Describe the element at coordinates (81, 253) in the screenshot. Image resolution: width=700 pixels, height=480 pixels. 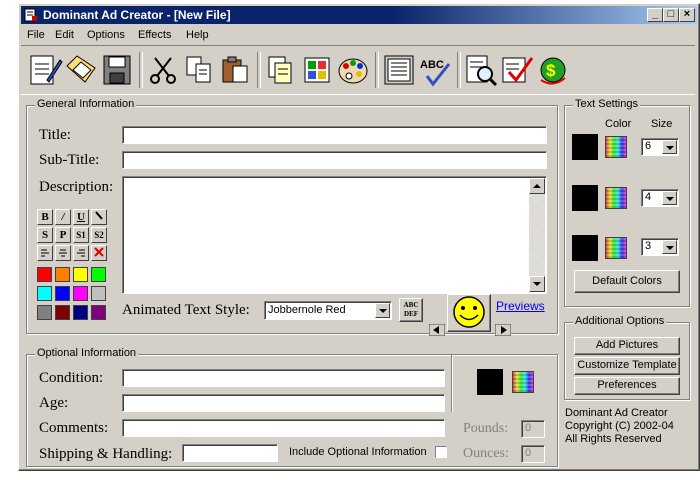
I see `align-right-button` at that location.